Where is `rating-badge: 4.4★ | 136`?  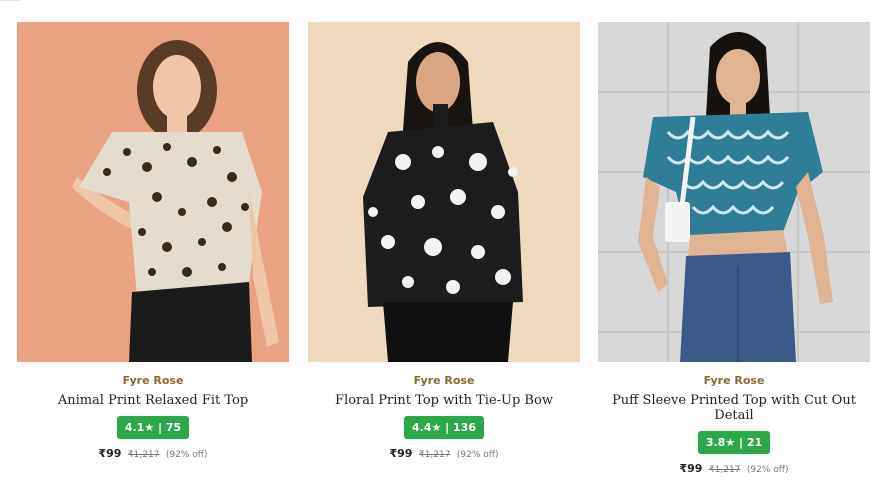
rating-badge: 4.4★ | 136 is located at coordinates (444, 427).